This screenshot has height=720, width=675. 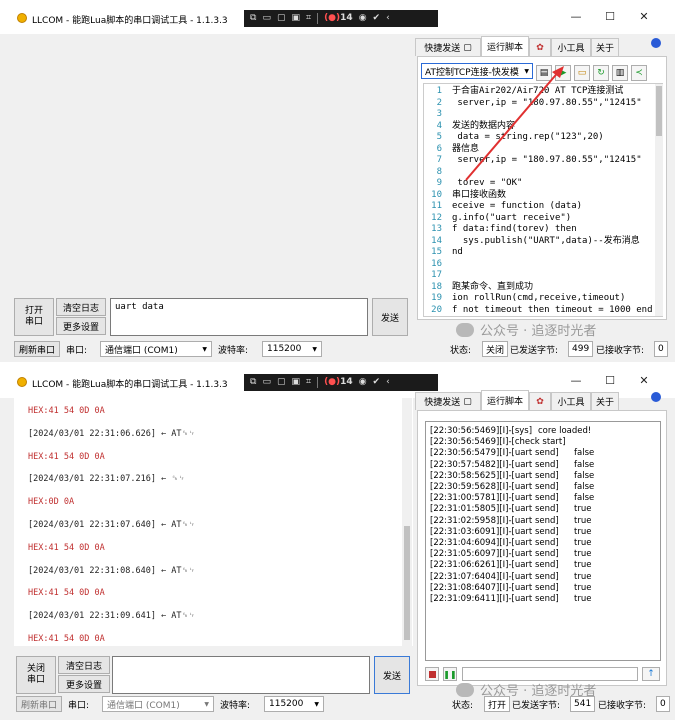 What do you see at coordinates (36, 675) in the screenshot?
I see `close-port-button: 关闭 串口` at bounding box center [36, 675].